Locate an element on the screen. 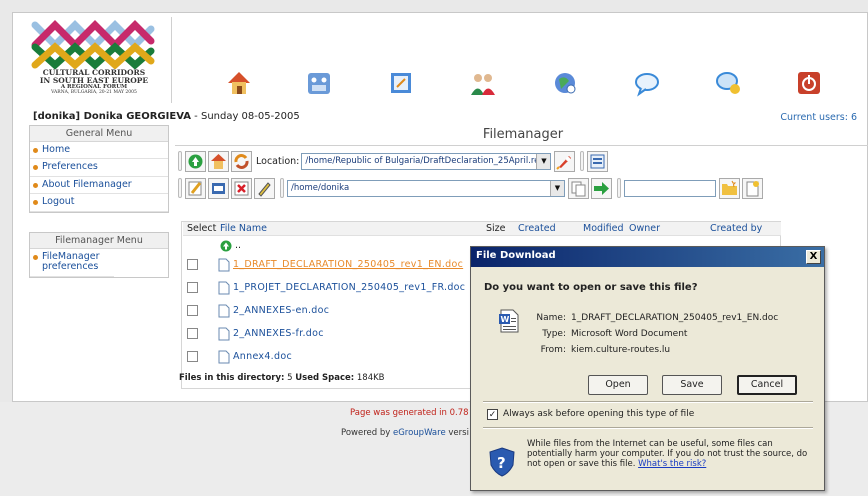  file-name-link: Annex4.doc is located at coordinates (262, 356).